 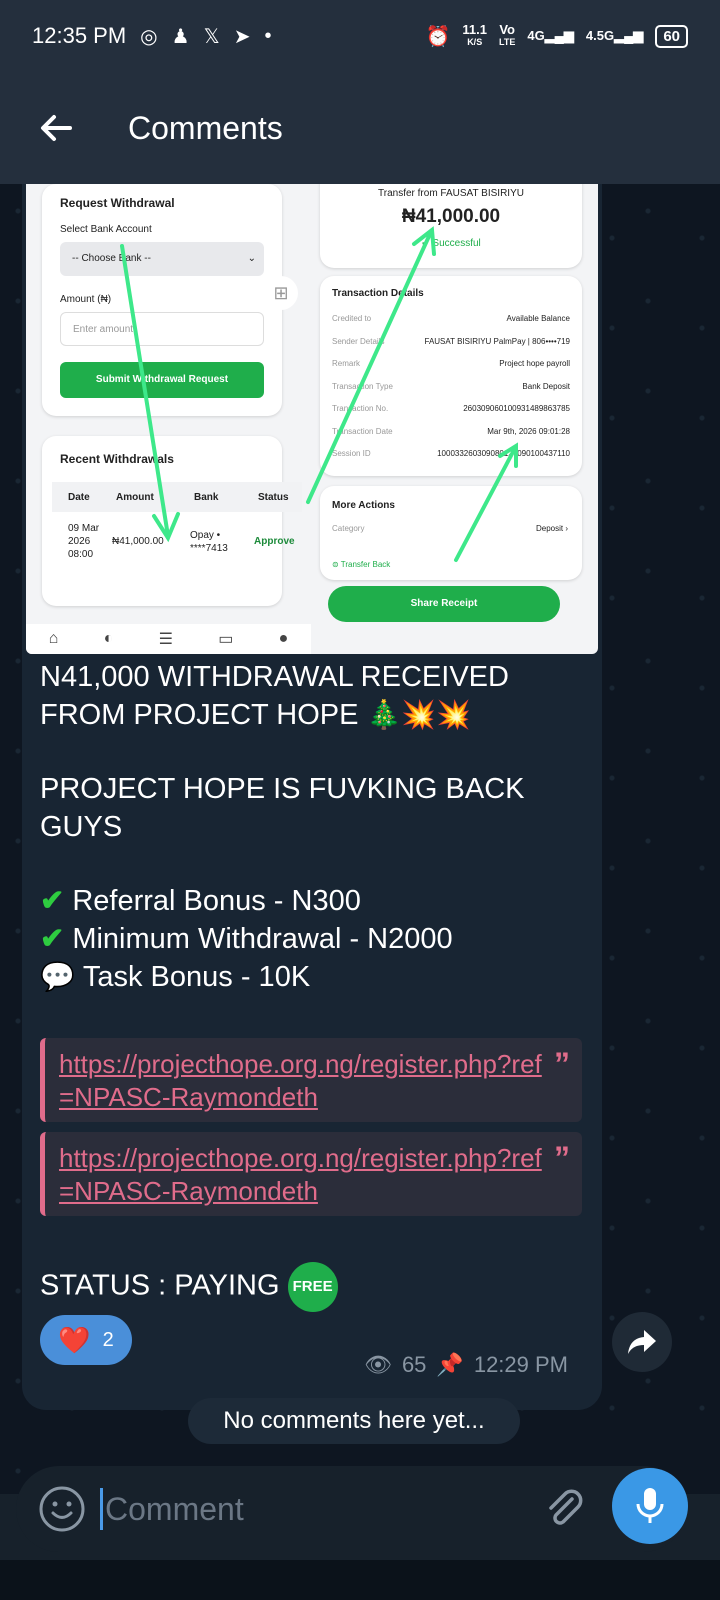 What do you see at coordinates (360, 128) in the screenshot?
I see `app-header: Comments` at bounding box center [360, 128].